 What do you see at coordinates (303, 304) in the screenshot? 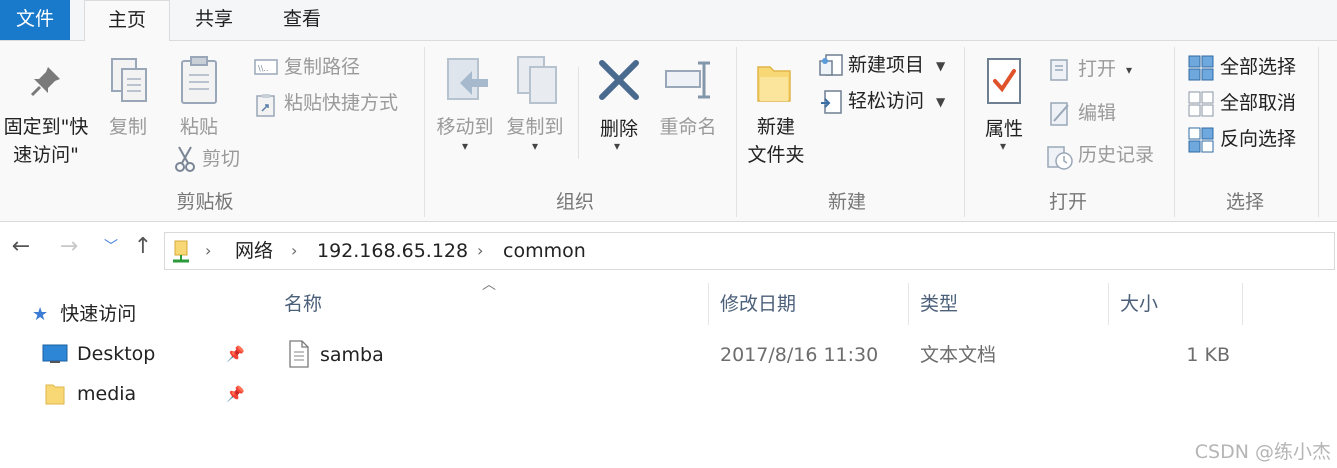
I see `column-header-name: 名称` at bounding box center [303, 304].